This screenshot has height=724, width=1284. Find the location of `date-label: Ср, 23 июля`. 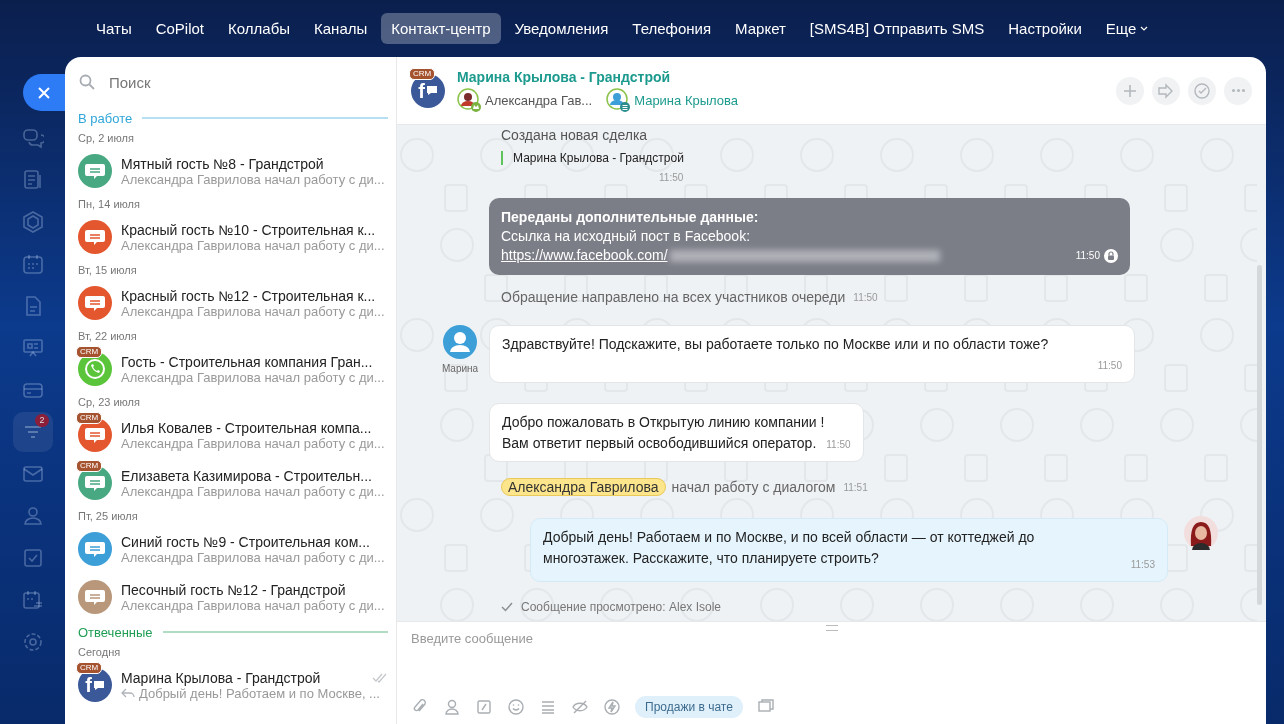

date-label: Ср, 23 июля is located at coordinates (109, 402).